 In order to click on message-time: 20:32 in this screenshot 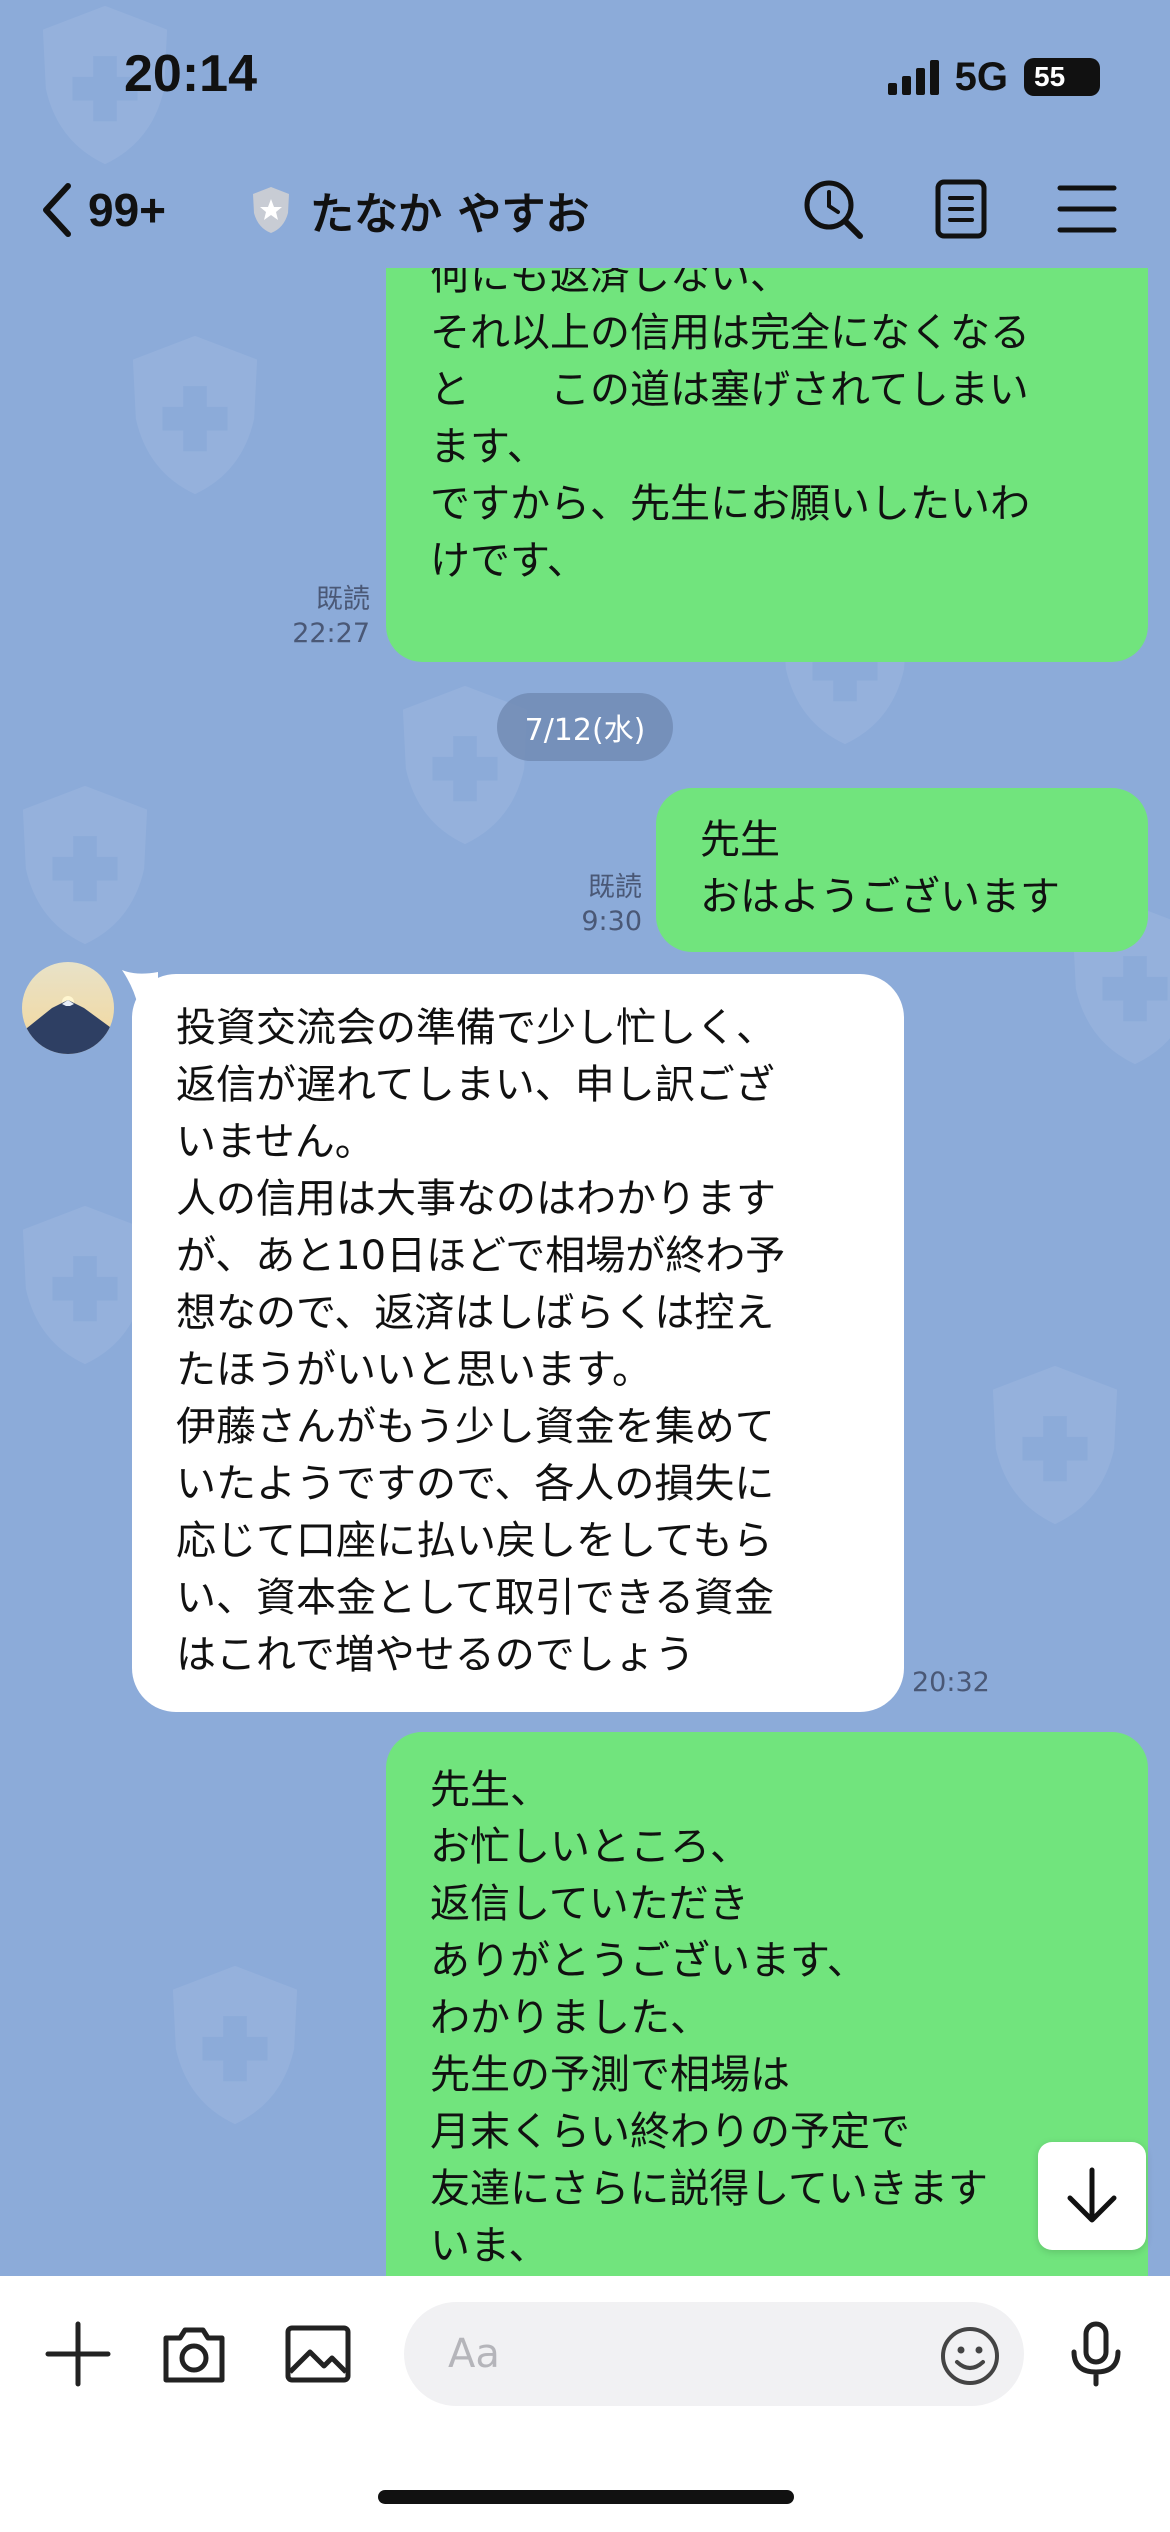, I will do `click(951, 1682)`.